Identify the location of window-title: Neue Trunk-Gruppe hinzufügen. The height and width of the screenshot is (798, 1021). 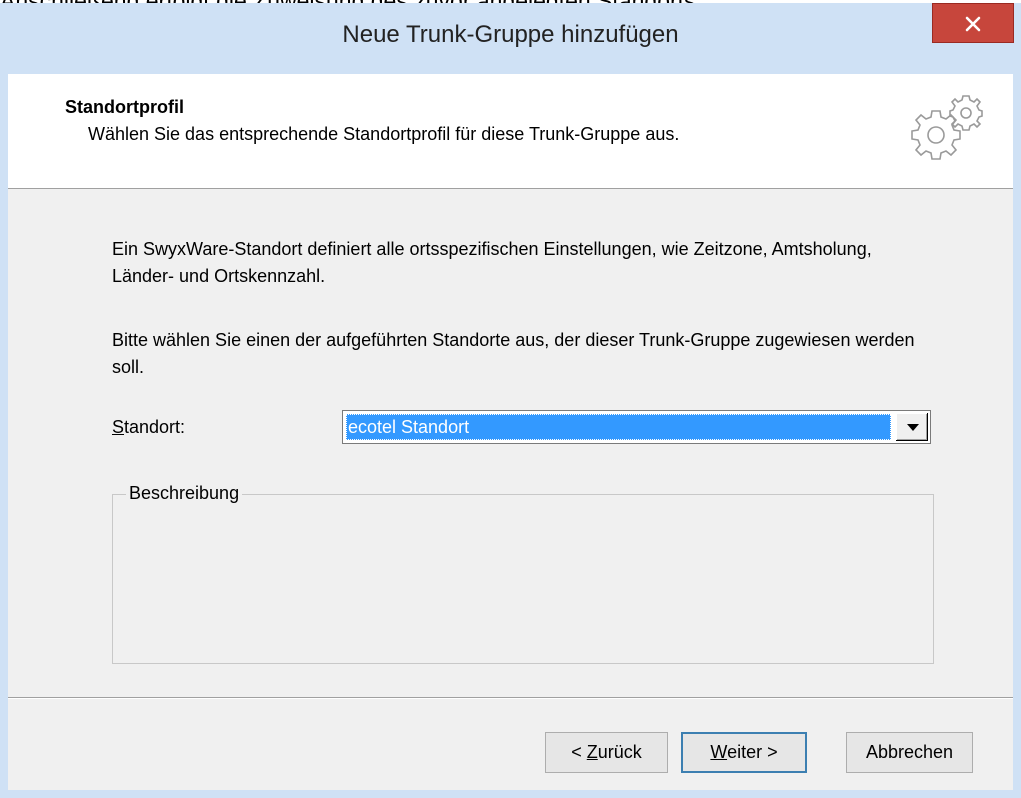
(510, 34).